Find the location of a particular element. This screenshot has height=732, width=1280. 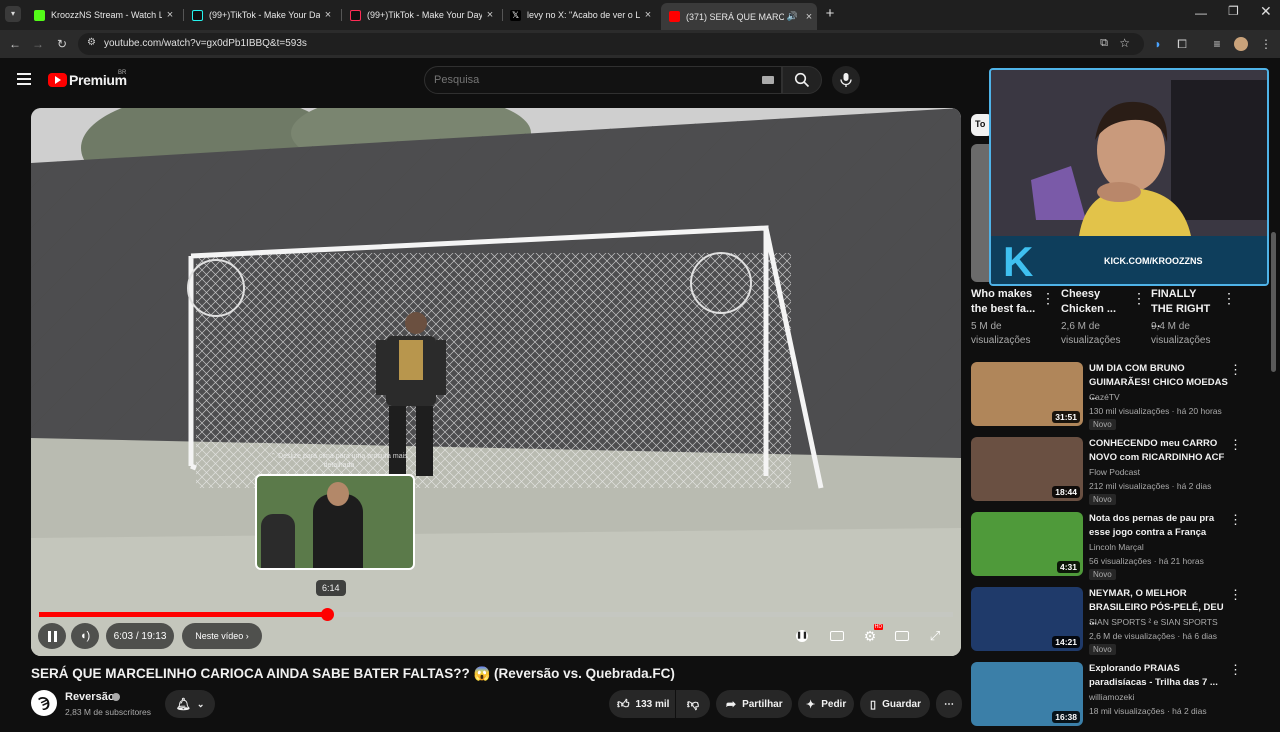

chapter-button: Neste vídeo › is located at coordinates (222, 636).